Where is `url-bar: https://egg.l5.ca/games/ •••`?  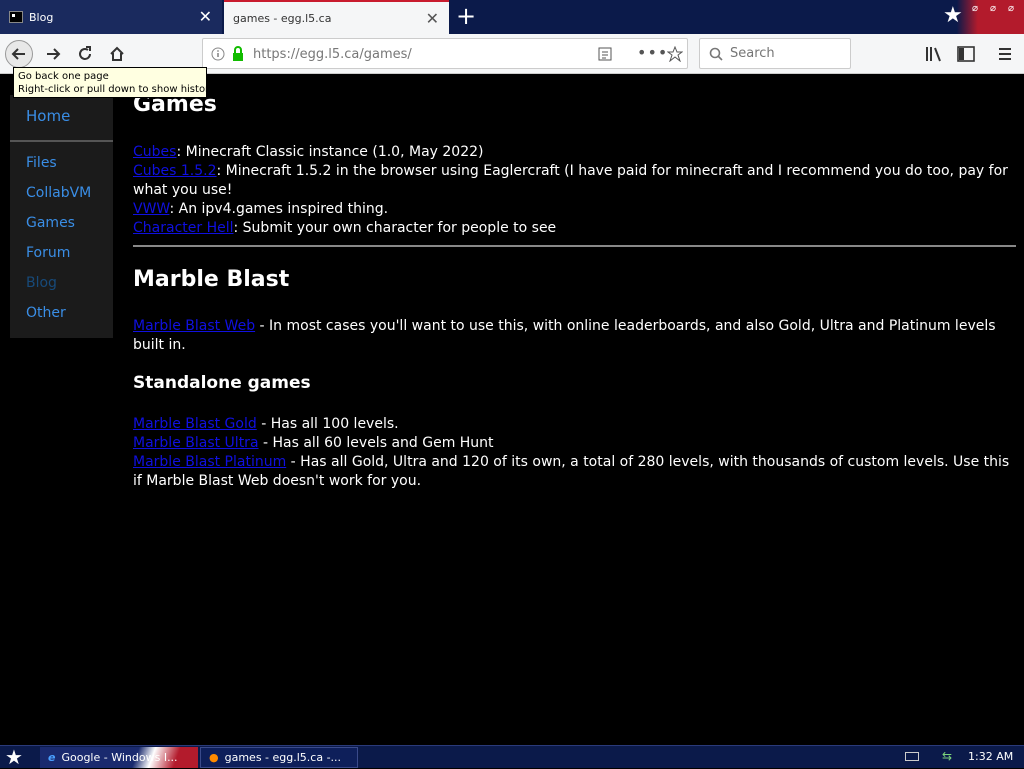
url-bar: https://egg.l5.ca/games/ ••• is located at coordinates (445, 53).